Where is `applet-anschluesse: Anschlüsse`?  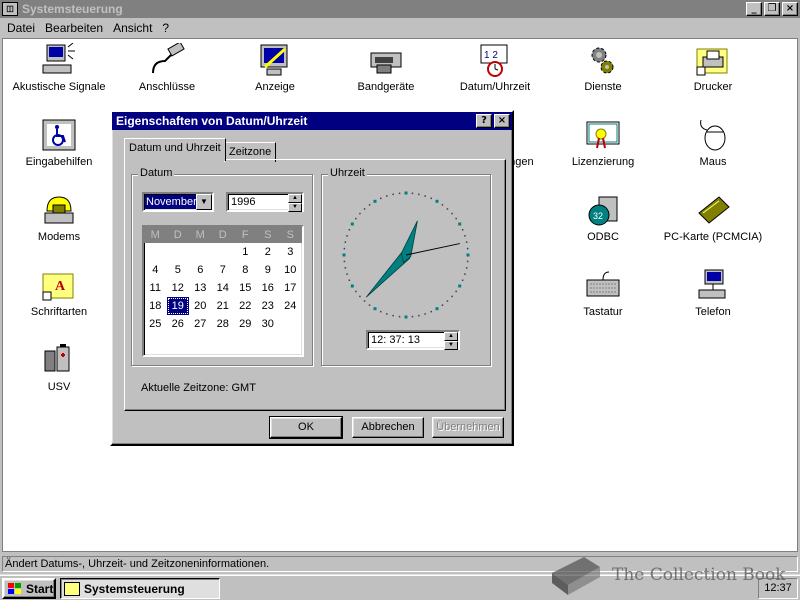
applet-anschluesse: Anschlüsse is located at coordinates (167, 67).